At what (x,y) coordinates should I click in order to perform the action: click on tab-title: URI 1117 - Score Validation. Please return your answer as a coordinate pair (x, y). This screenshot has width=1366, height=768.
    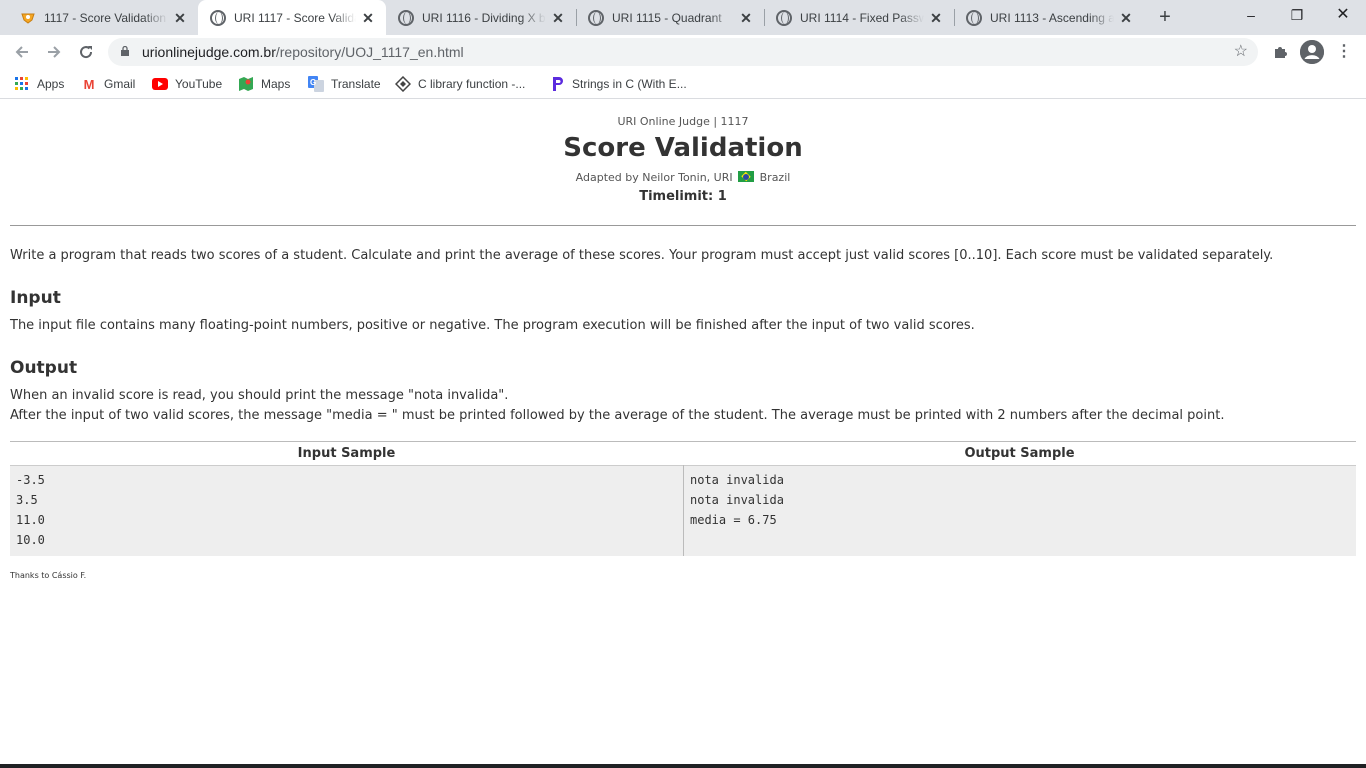
    Looking at the image, I should click on (295, 17).